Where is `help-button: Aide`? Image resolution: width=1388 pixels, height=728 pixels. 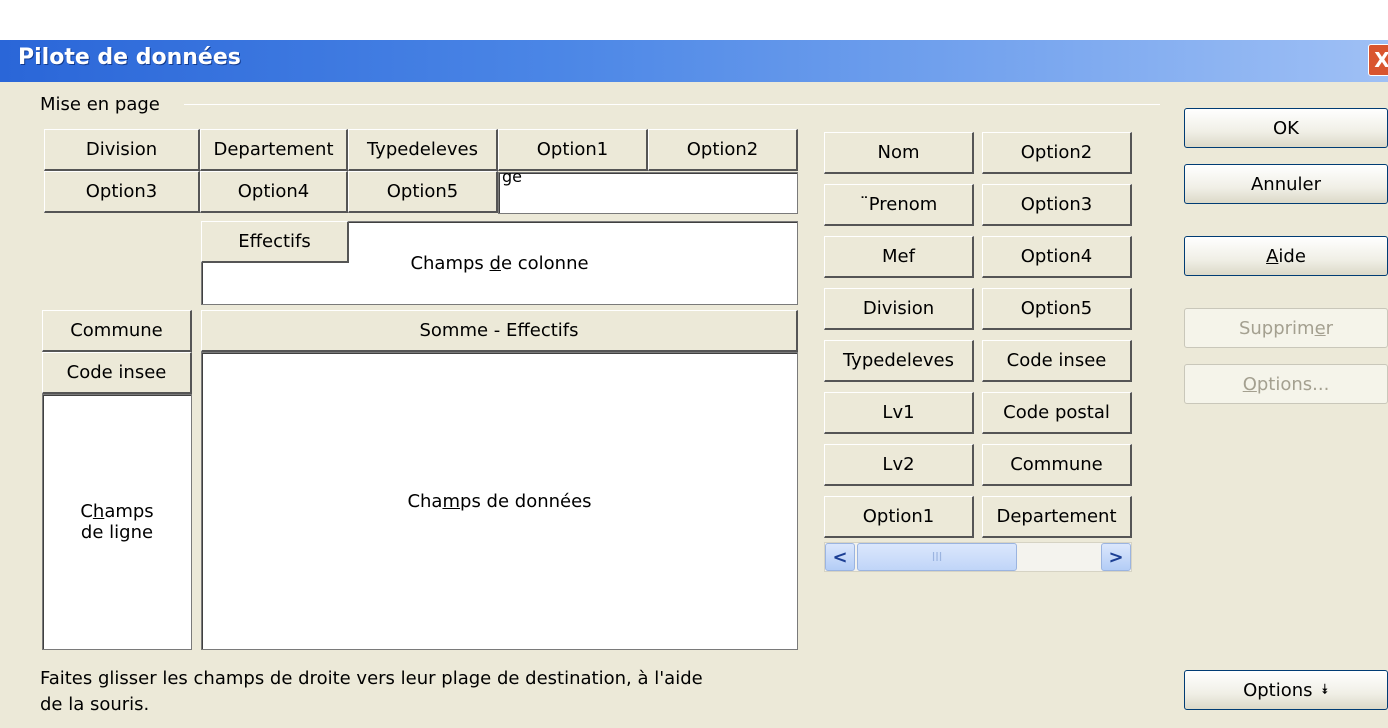
help-button: Aide is located at coordinates (1286, 256).